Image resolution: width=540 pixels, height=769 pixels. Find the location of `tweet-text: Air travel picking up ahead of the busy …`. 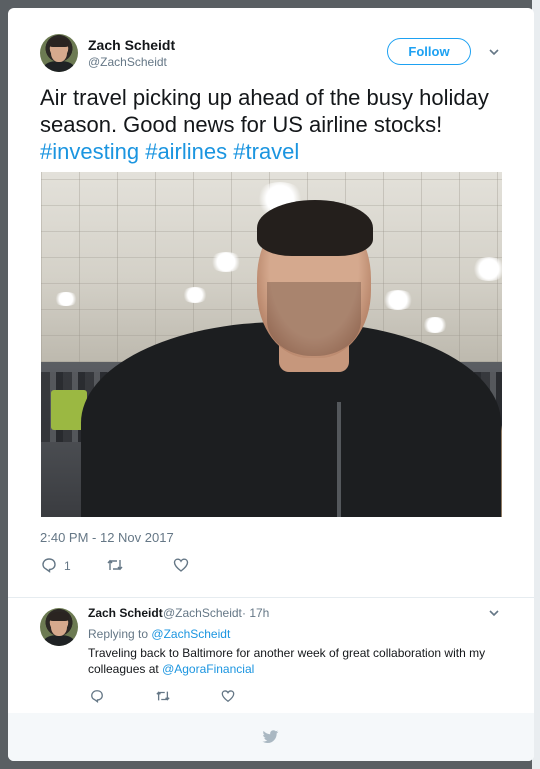

tweet-text: Air travel picking up ahead of the busy … is located at coordinates (275, 124).